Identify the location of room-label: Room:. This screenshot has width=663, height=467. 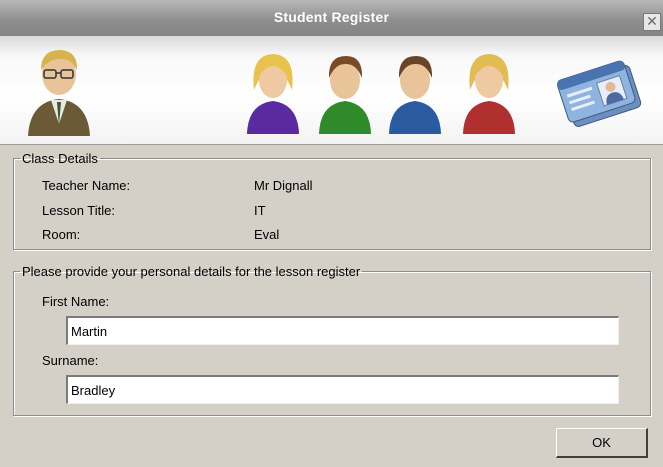
(61, 234).